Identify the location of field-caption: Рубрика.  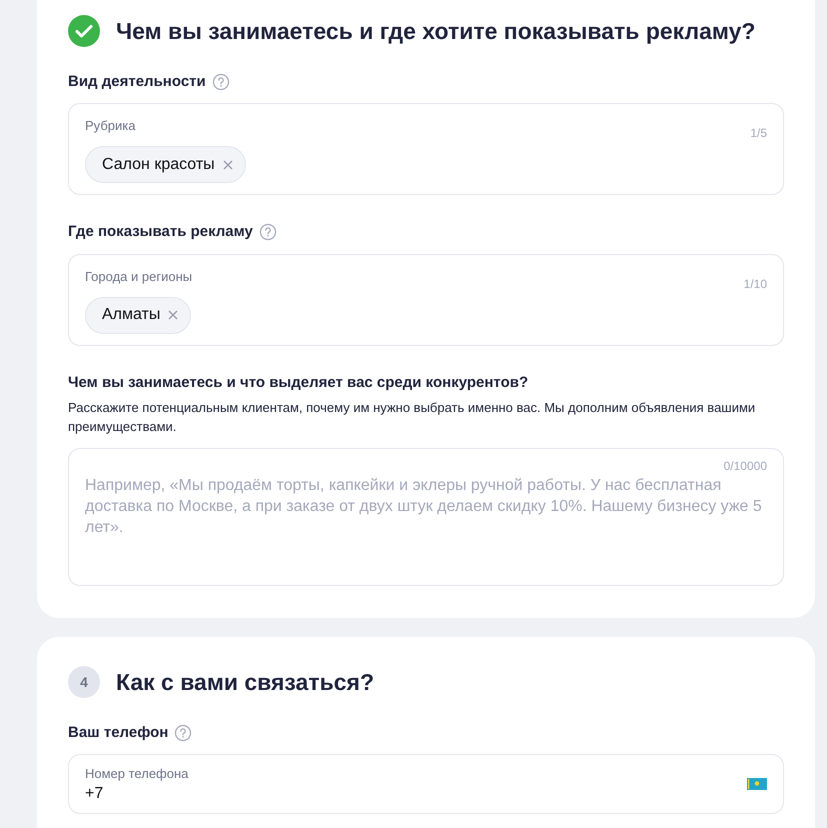
(110, 126).